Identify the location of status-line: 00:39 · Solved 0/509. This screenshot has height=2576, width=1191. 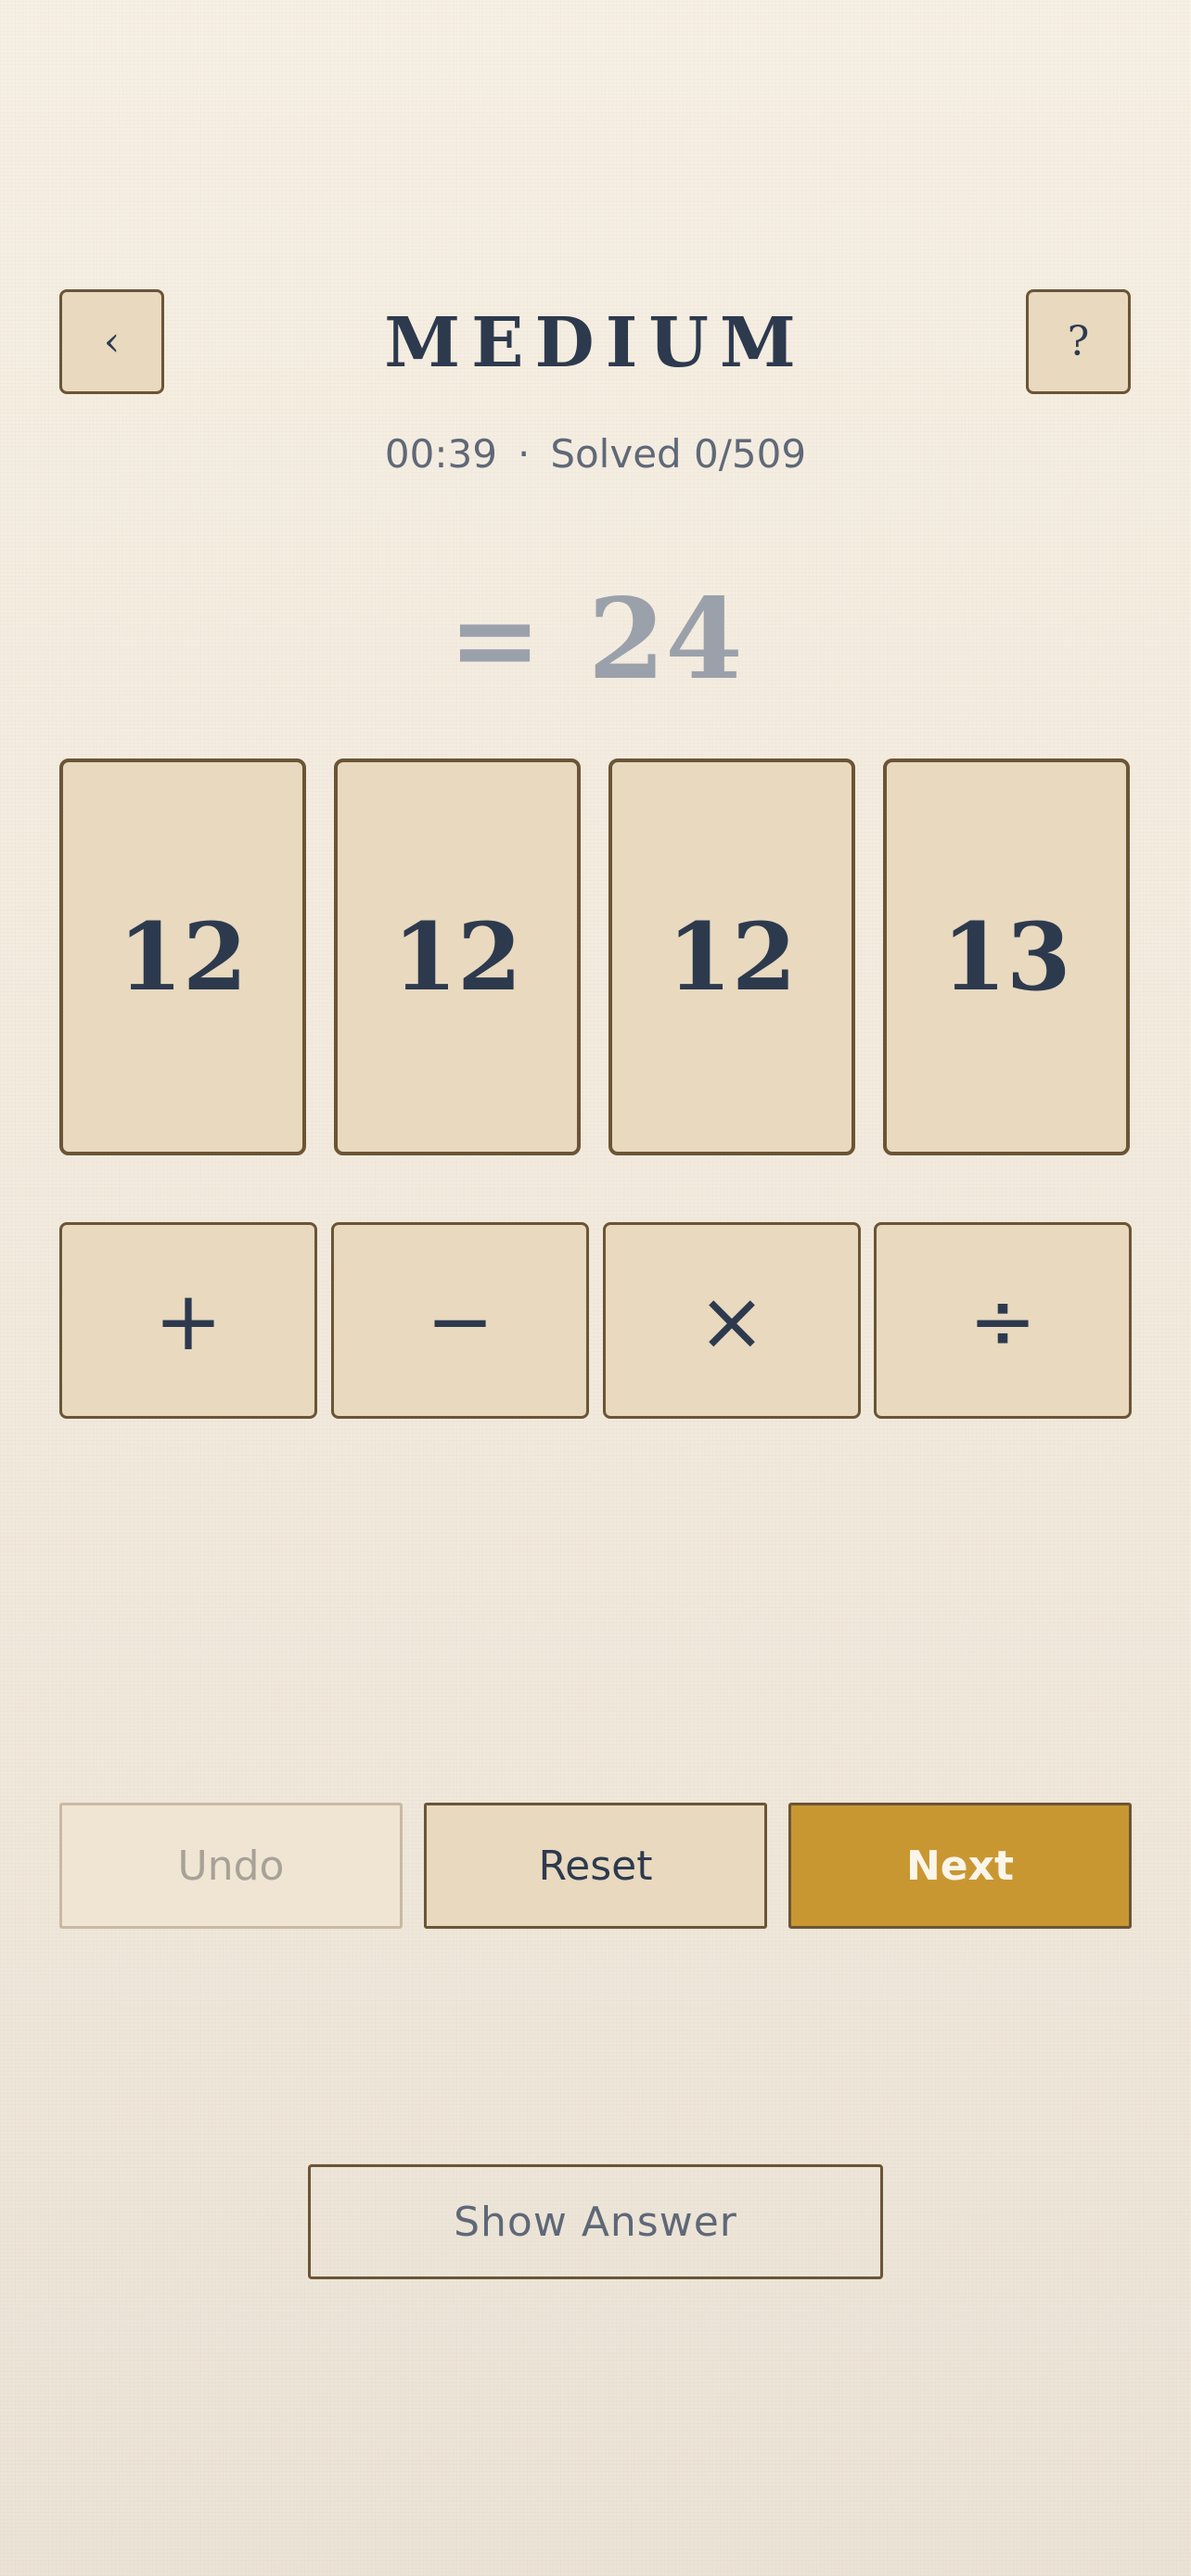
(595, 455).